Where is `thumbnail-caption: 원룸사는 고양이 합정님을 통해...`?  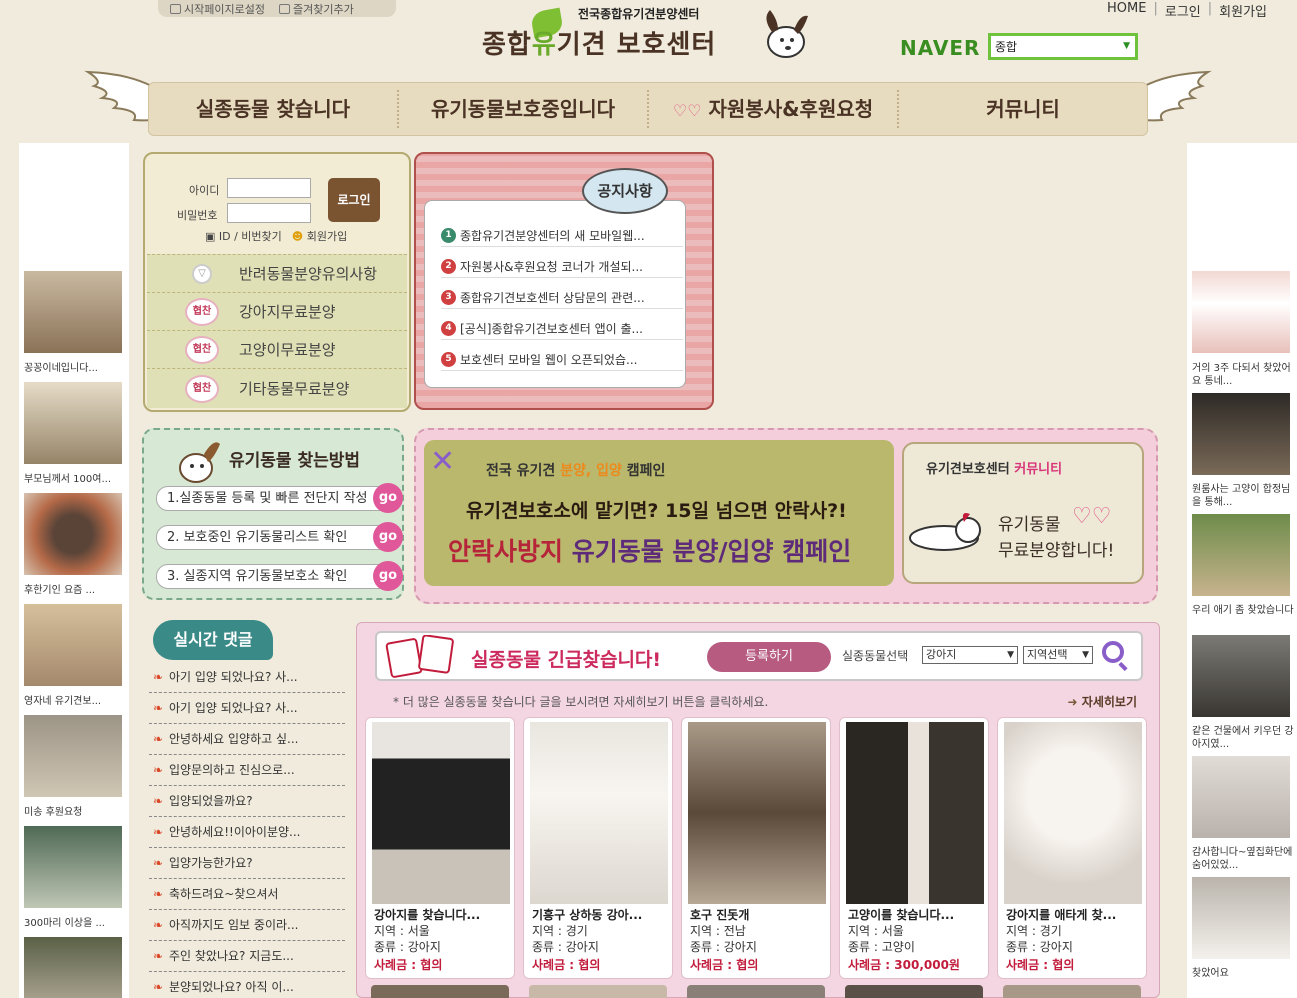
thumbnail-caption: 원룸사는 고양이 합정님을 통해... is located at coordinates (1244, 496).